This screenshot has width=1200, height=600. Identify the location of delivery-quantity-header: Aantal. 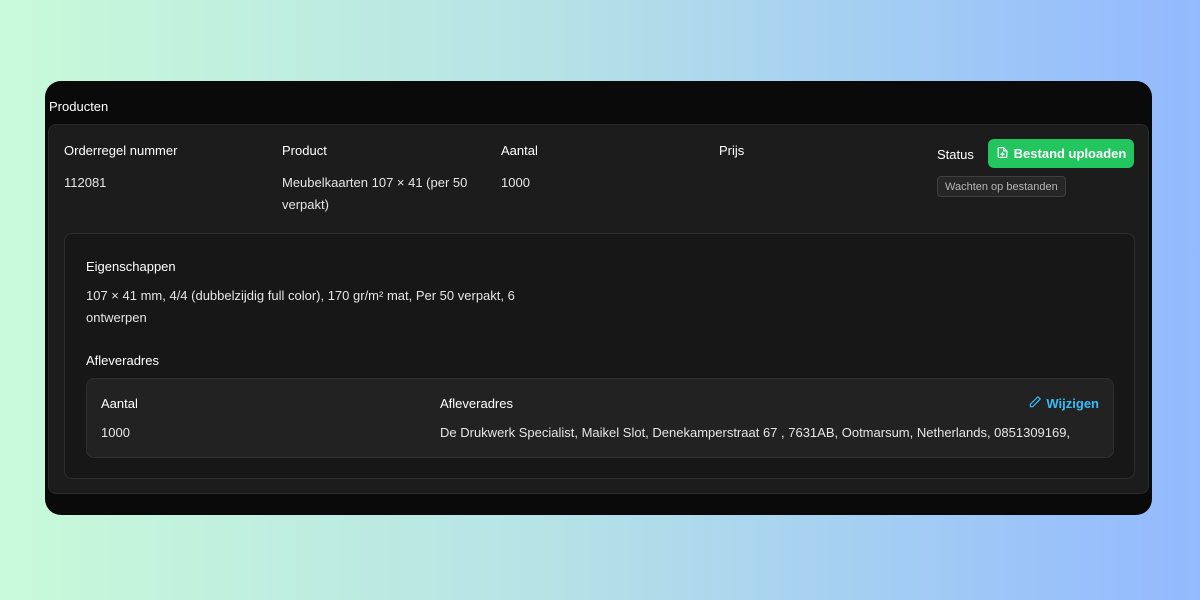
(119, 403).